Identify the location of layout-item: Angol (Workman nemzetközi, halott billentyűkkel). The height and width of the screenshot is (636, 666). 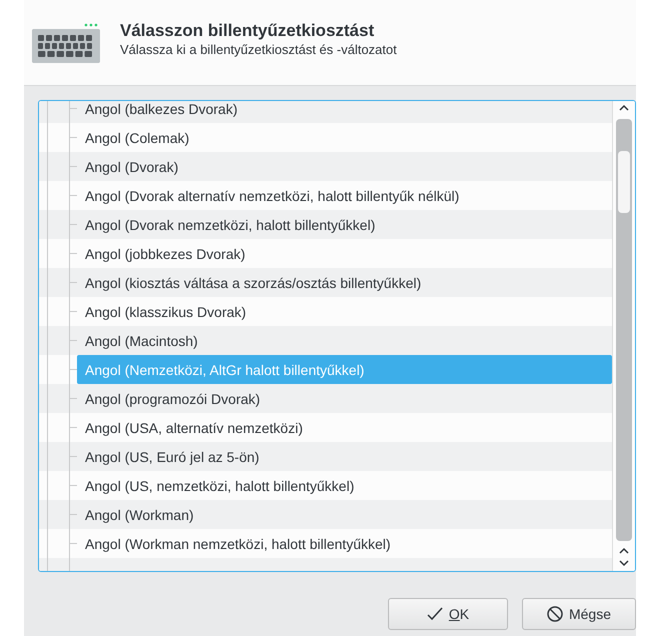
(344, 543).